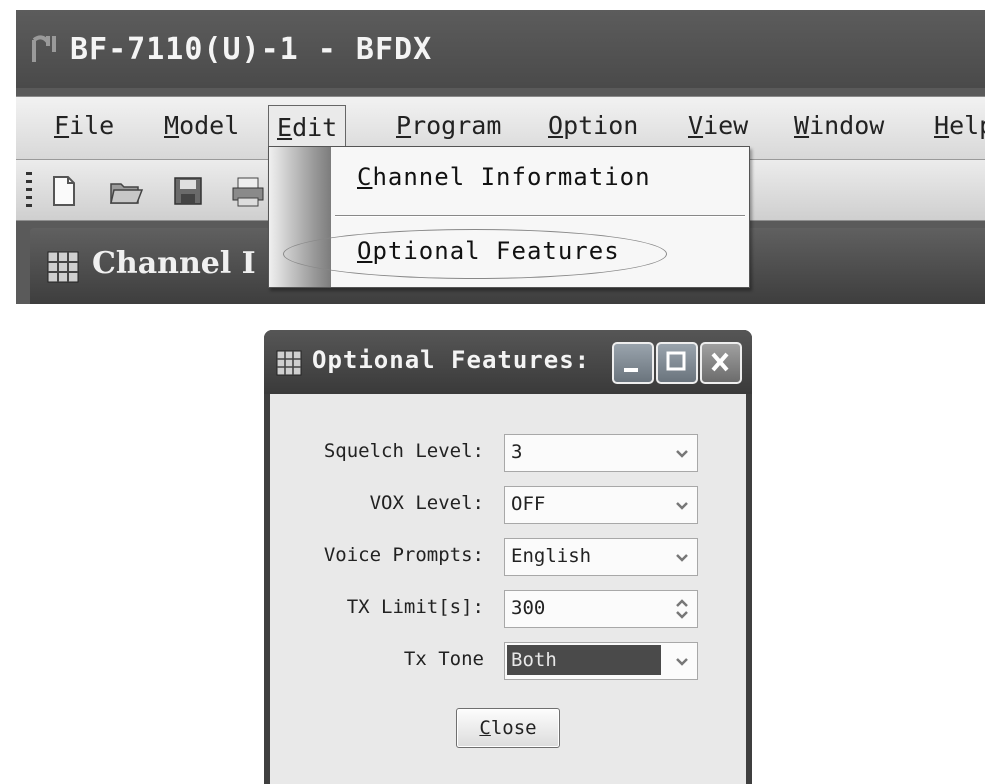 Image resolution: width=985 pixels, height=784 pixels. What do you see at coordinates (631, 370) in the screenshot?
I see `minimize-icon` at bounding box center [631, 370].